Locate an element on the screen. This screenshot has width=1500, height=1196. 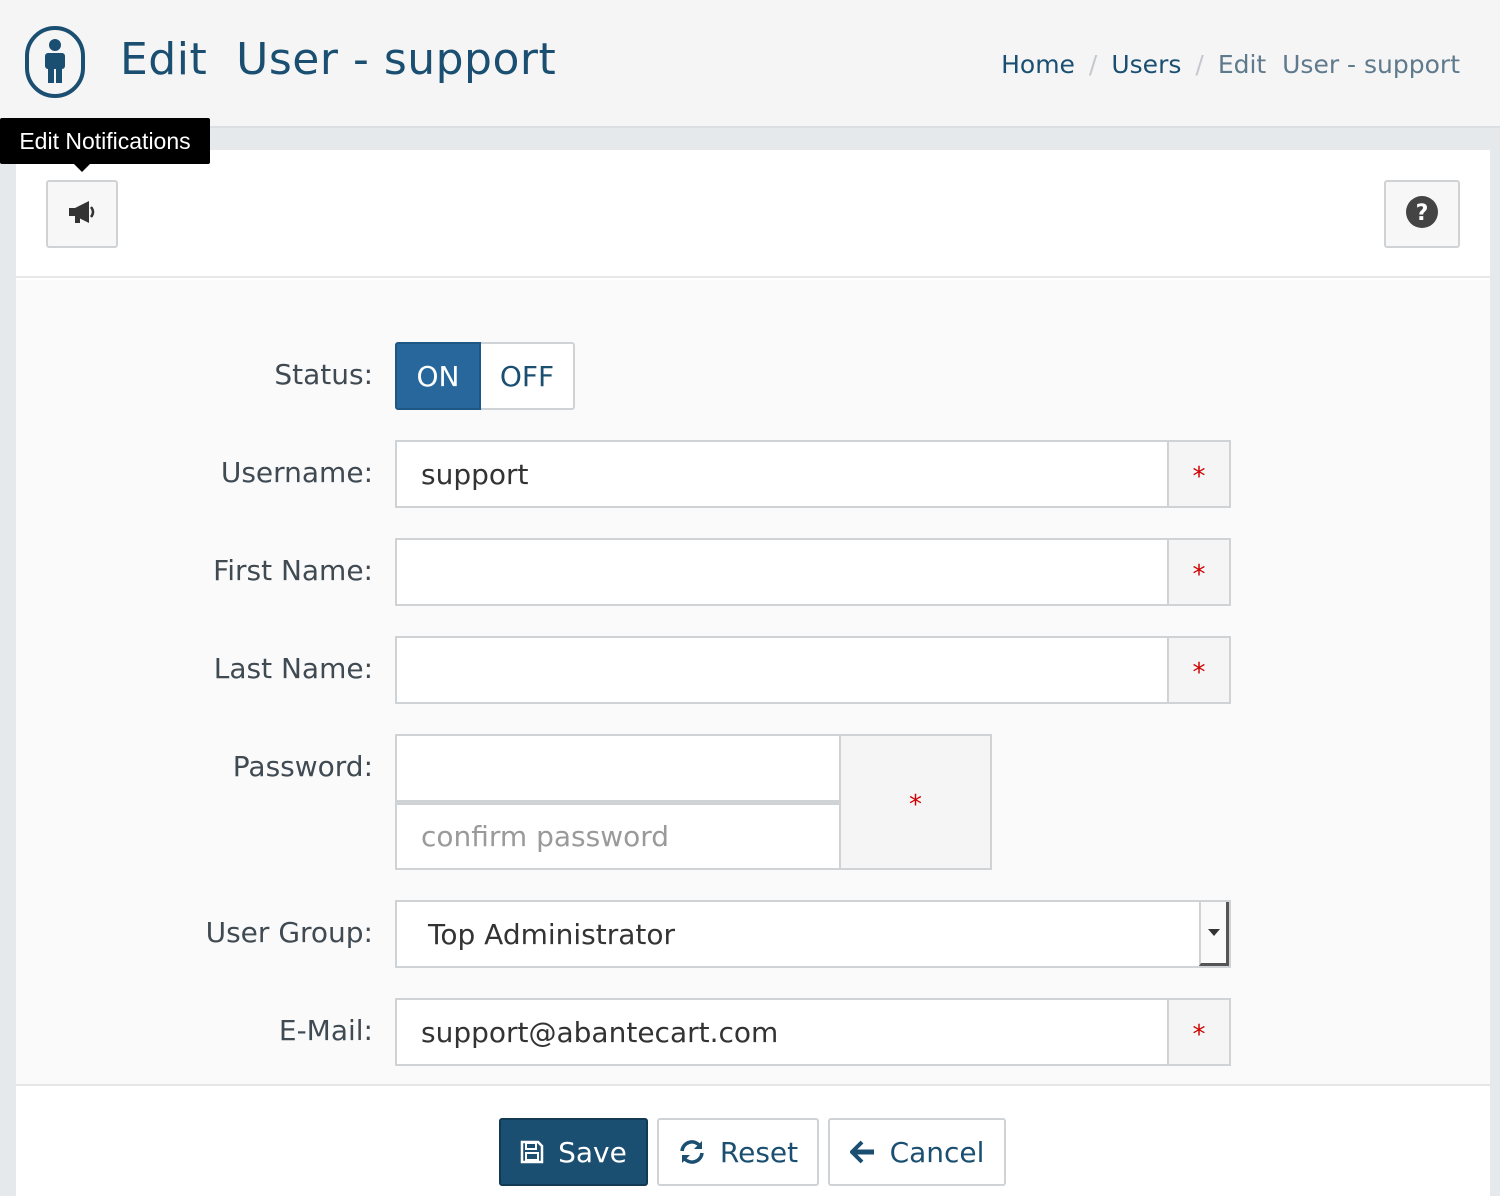
last-name-required-addon: * is located at coordinates (1200, 670).